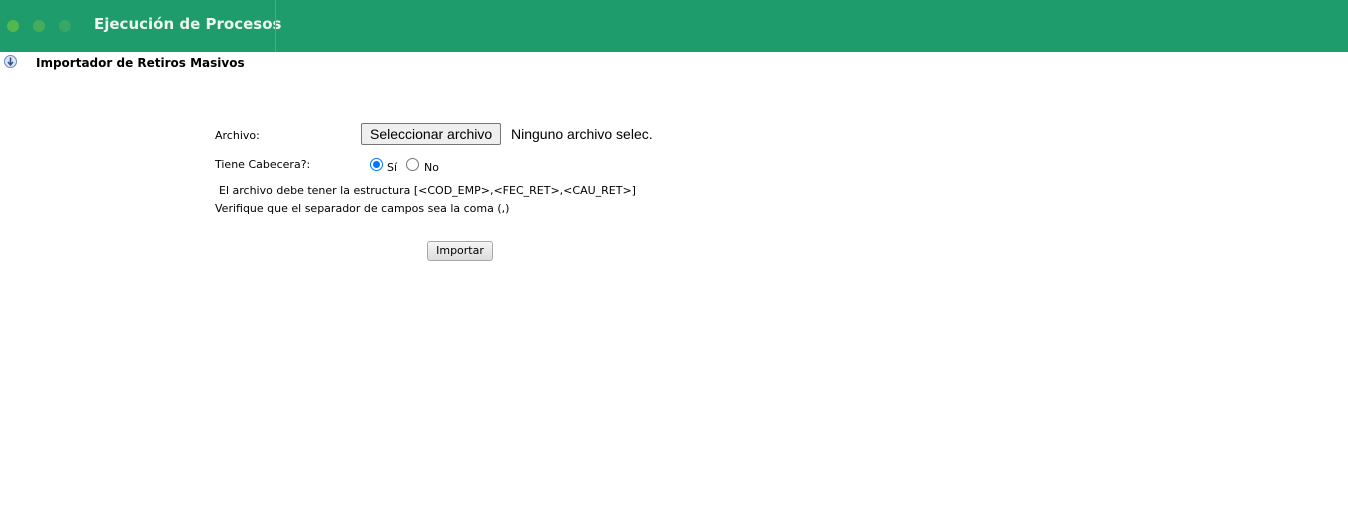  Describe the element at coordinates (275, 26) in the screenshot. I see `header-divider` at that location.